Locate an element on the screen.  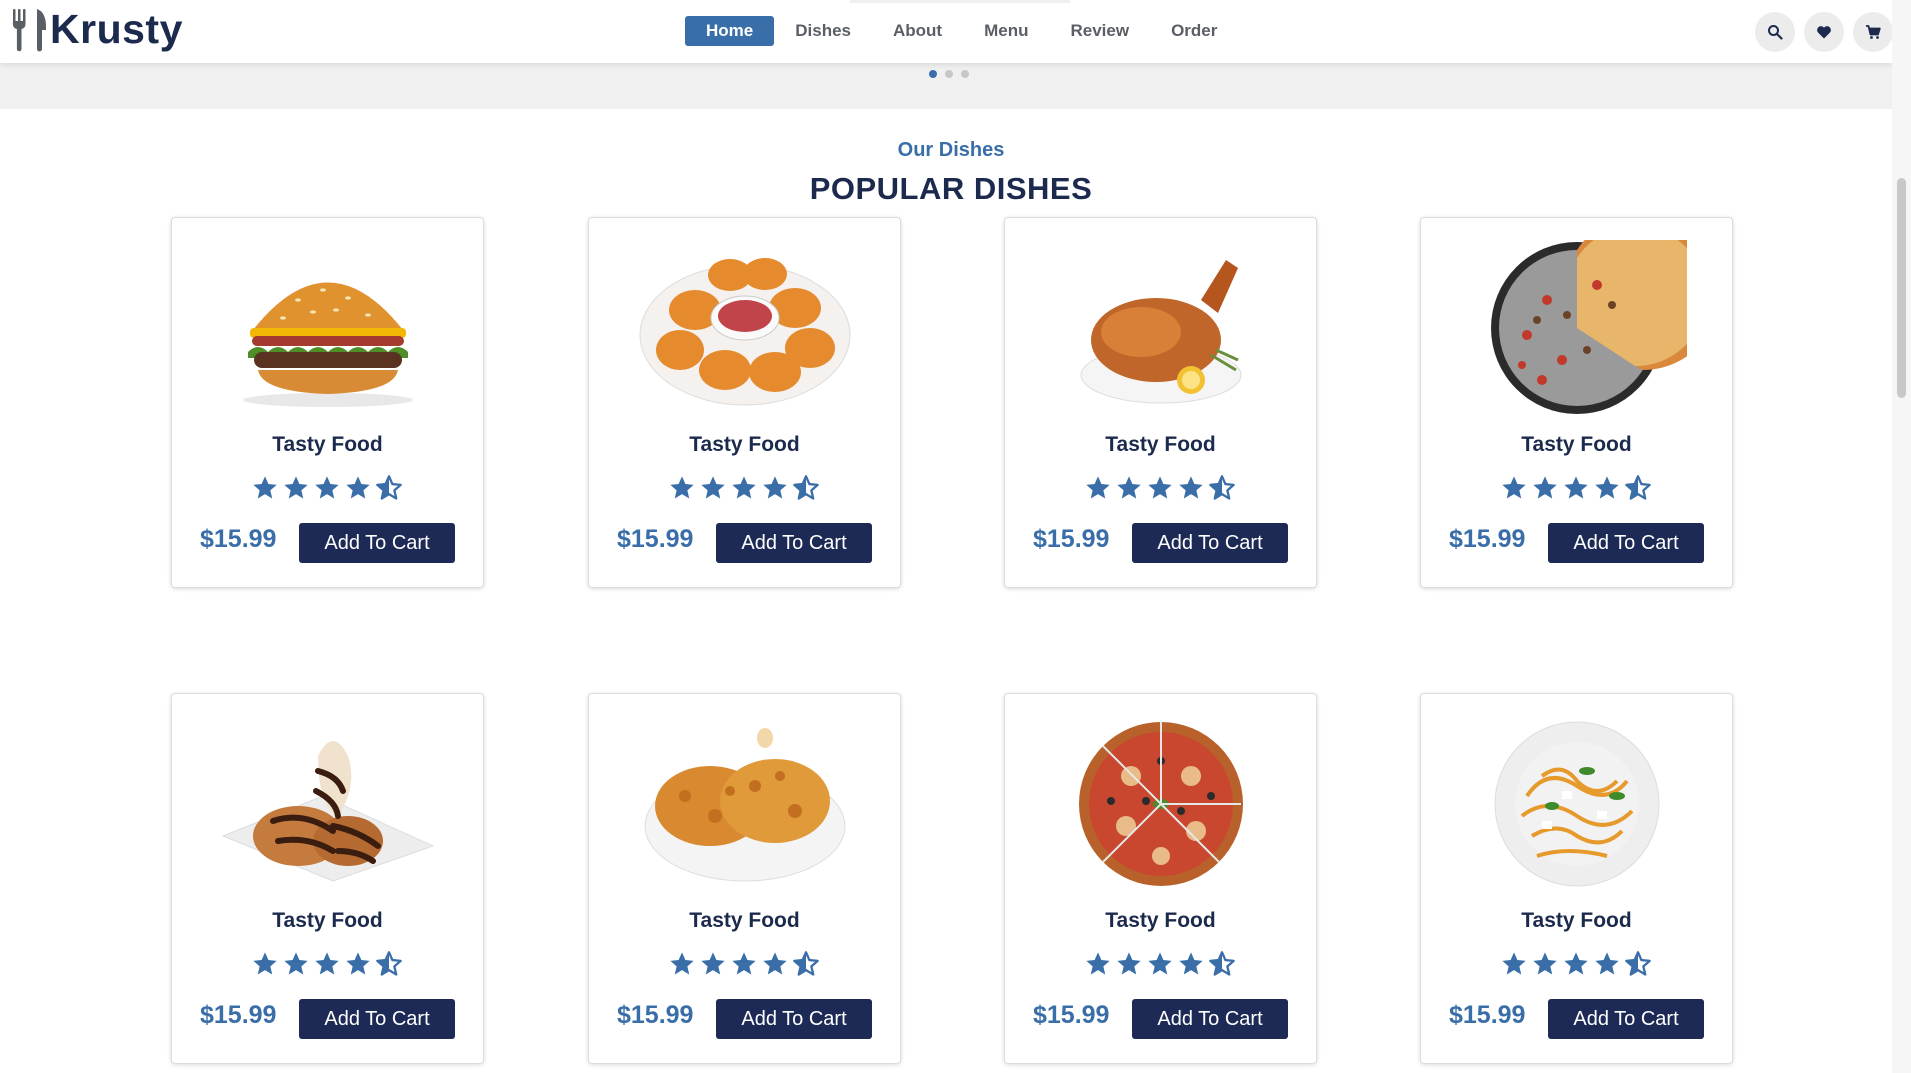
heart-icon is located at coordinates (1824, 32).